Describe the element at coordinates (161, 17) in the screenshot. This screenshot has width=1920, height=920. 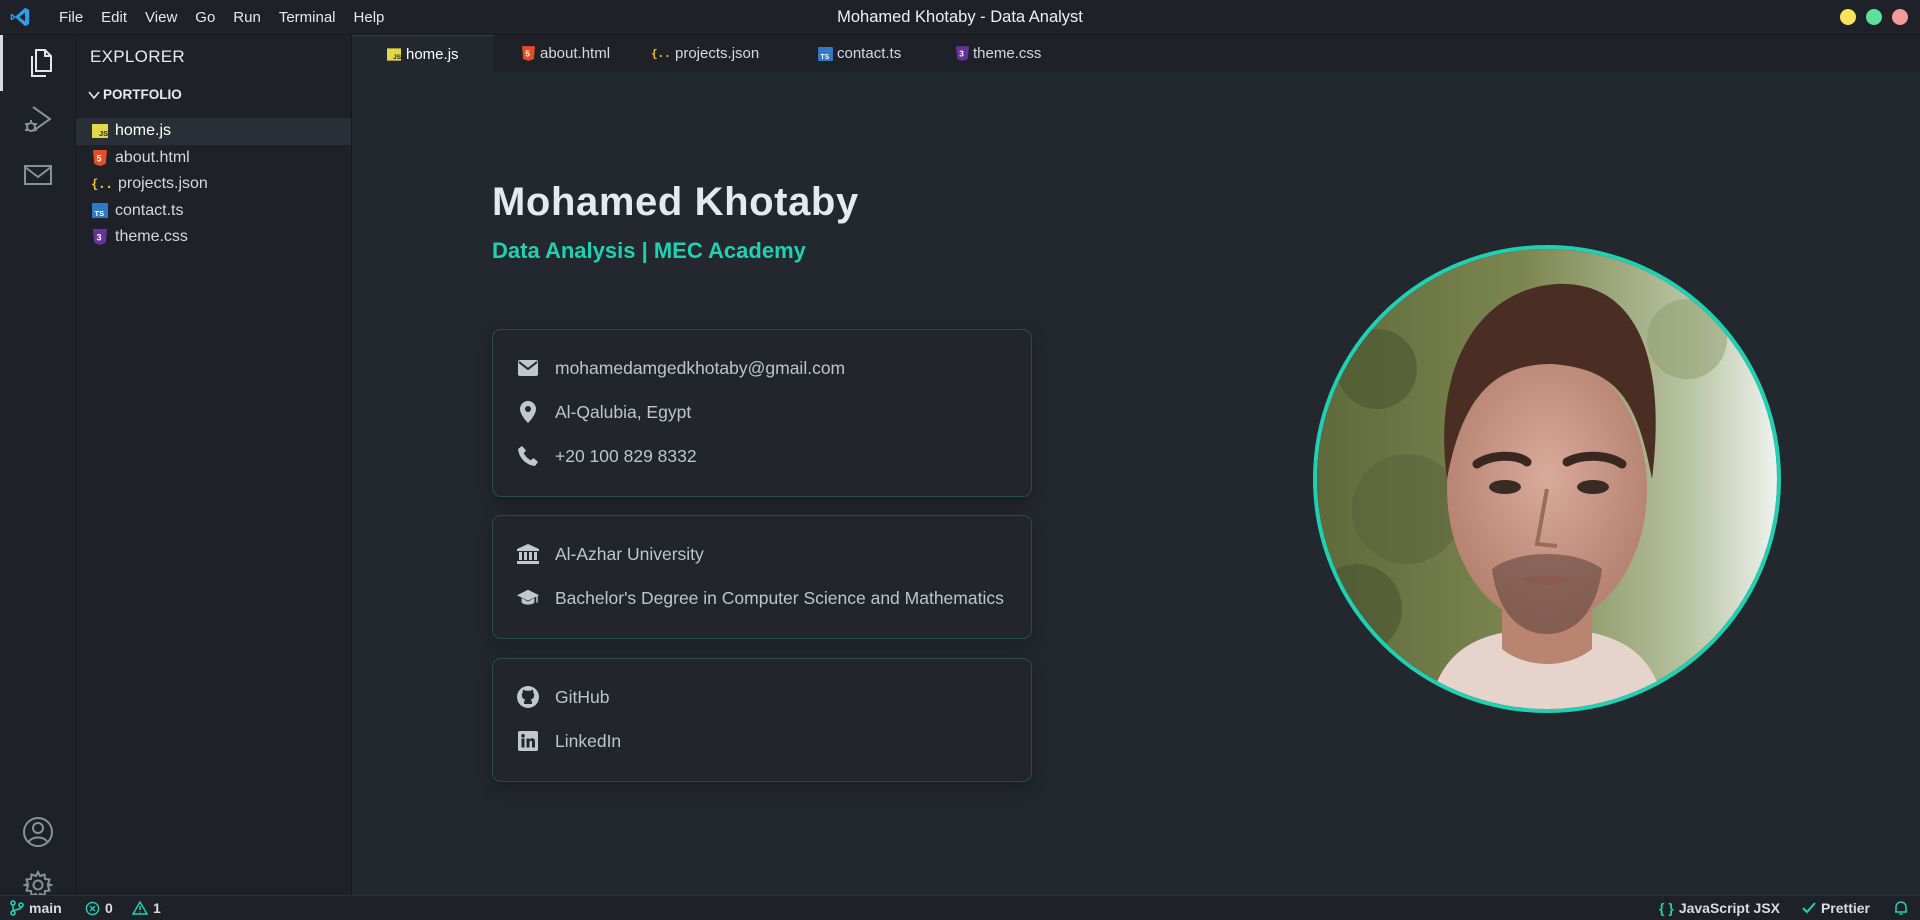
I see `menu-view: View` at that location.